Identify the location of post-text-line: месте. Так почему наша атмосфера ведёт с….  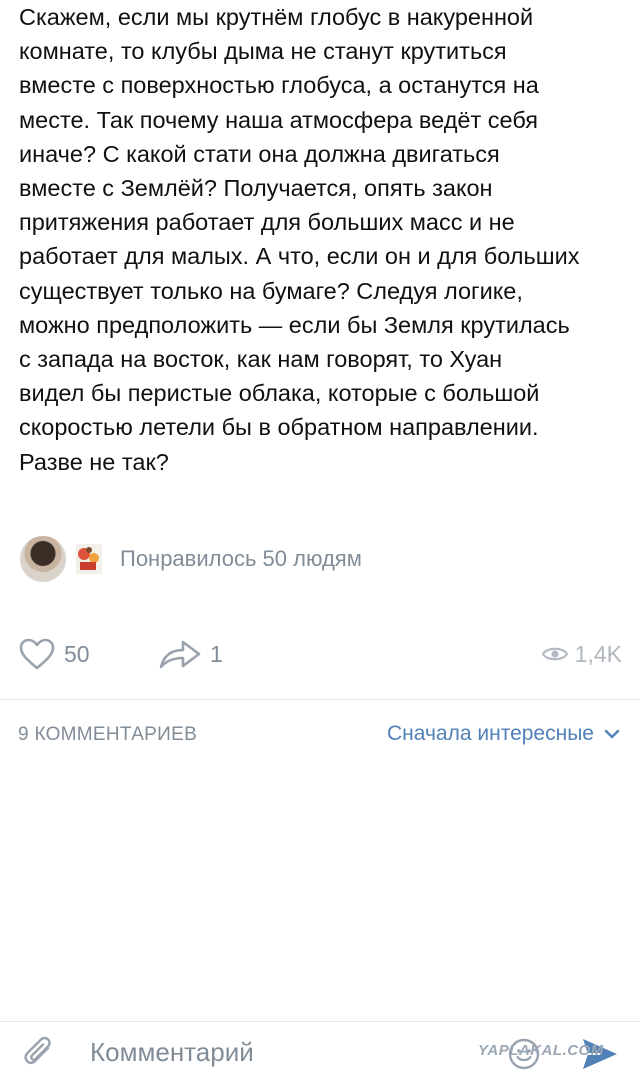
(279, 119).